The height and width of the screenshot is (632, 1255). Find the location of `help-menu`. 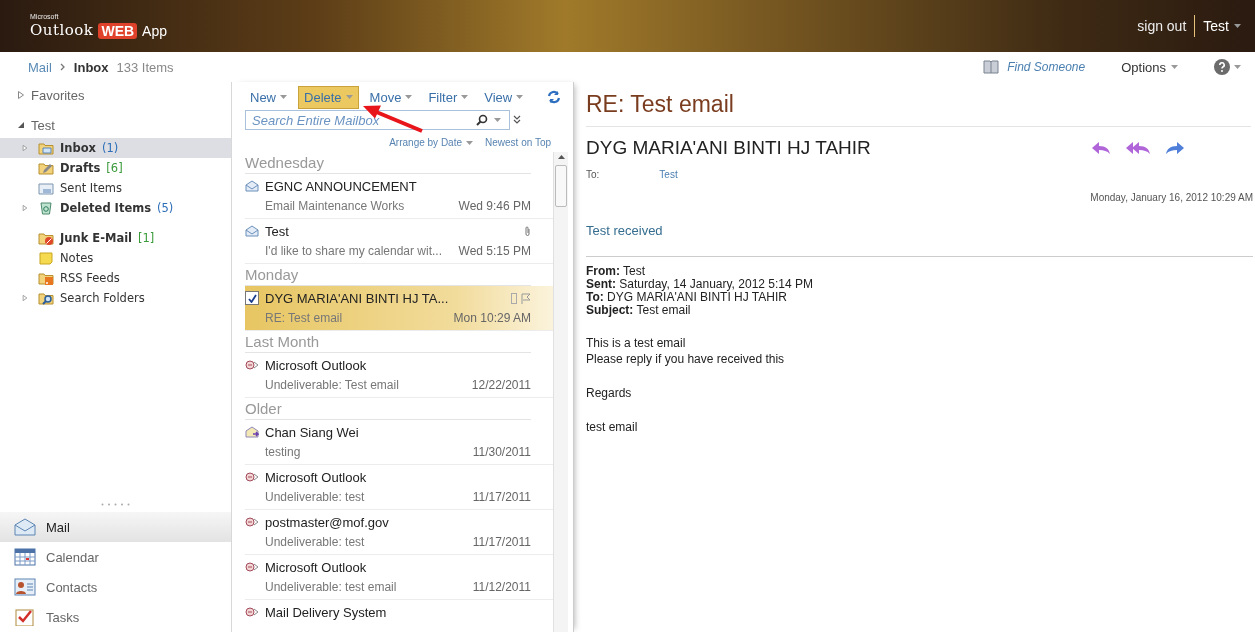

help-menu is located at coordinates (1227, 67).